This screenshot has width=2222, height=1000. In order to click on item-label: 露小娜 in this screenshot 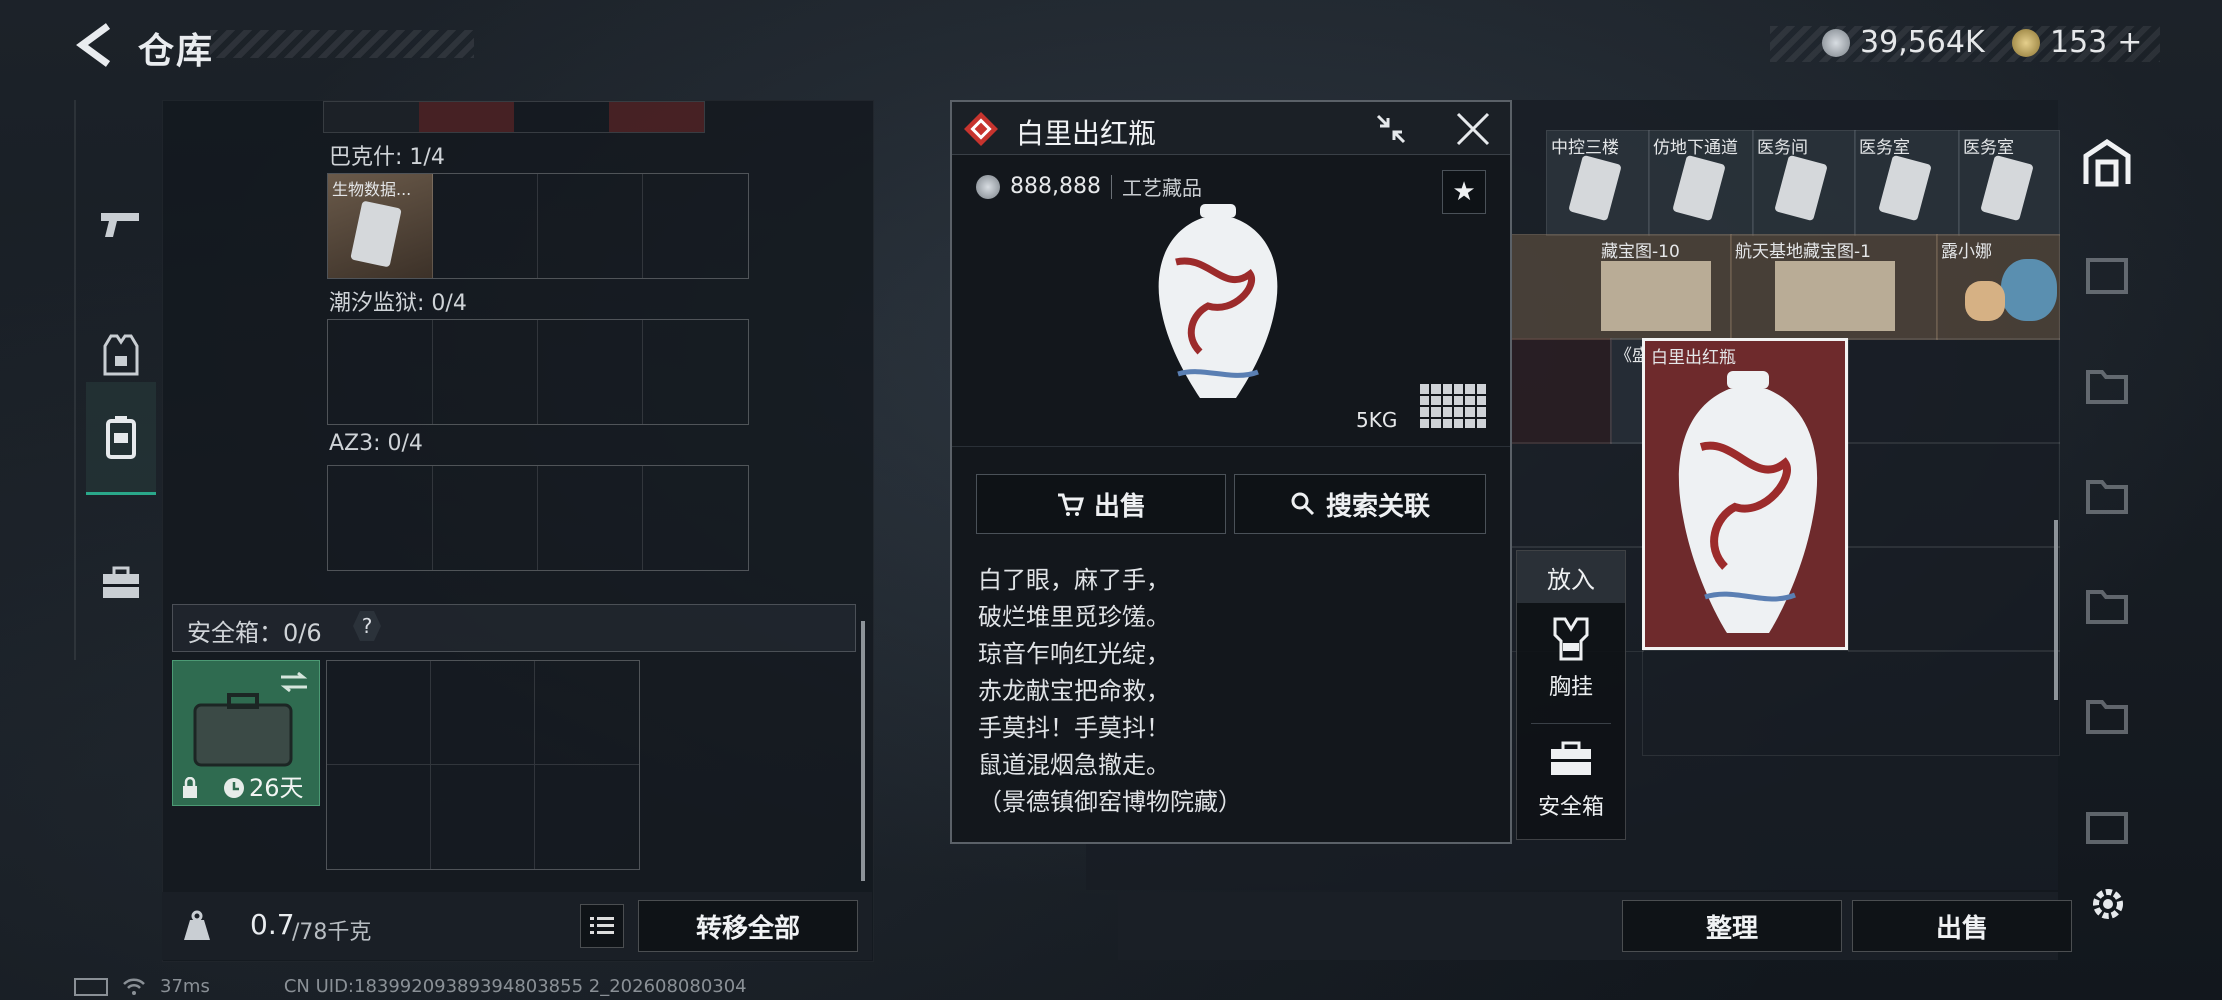, I will do `click(1966, 252)`.